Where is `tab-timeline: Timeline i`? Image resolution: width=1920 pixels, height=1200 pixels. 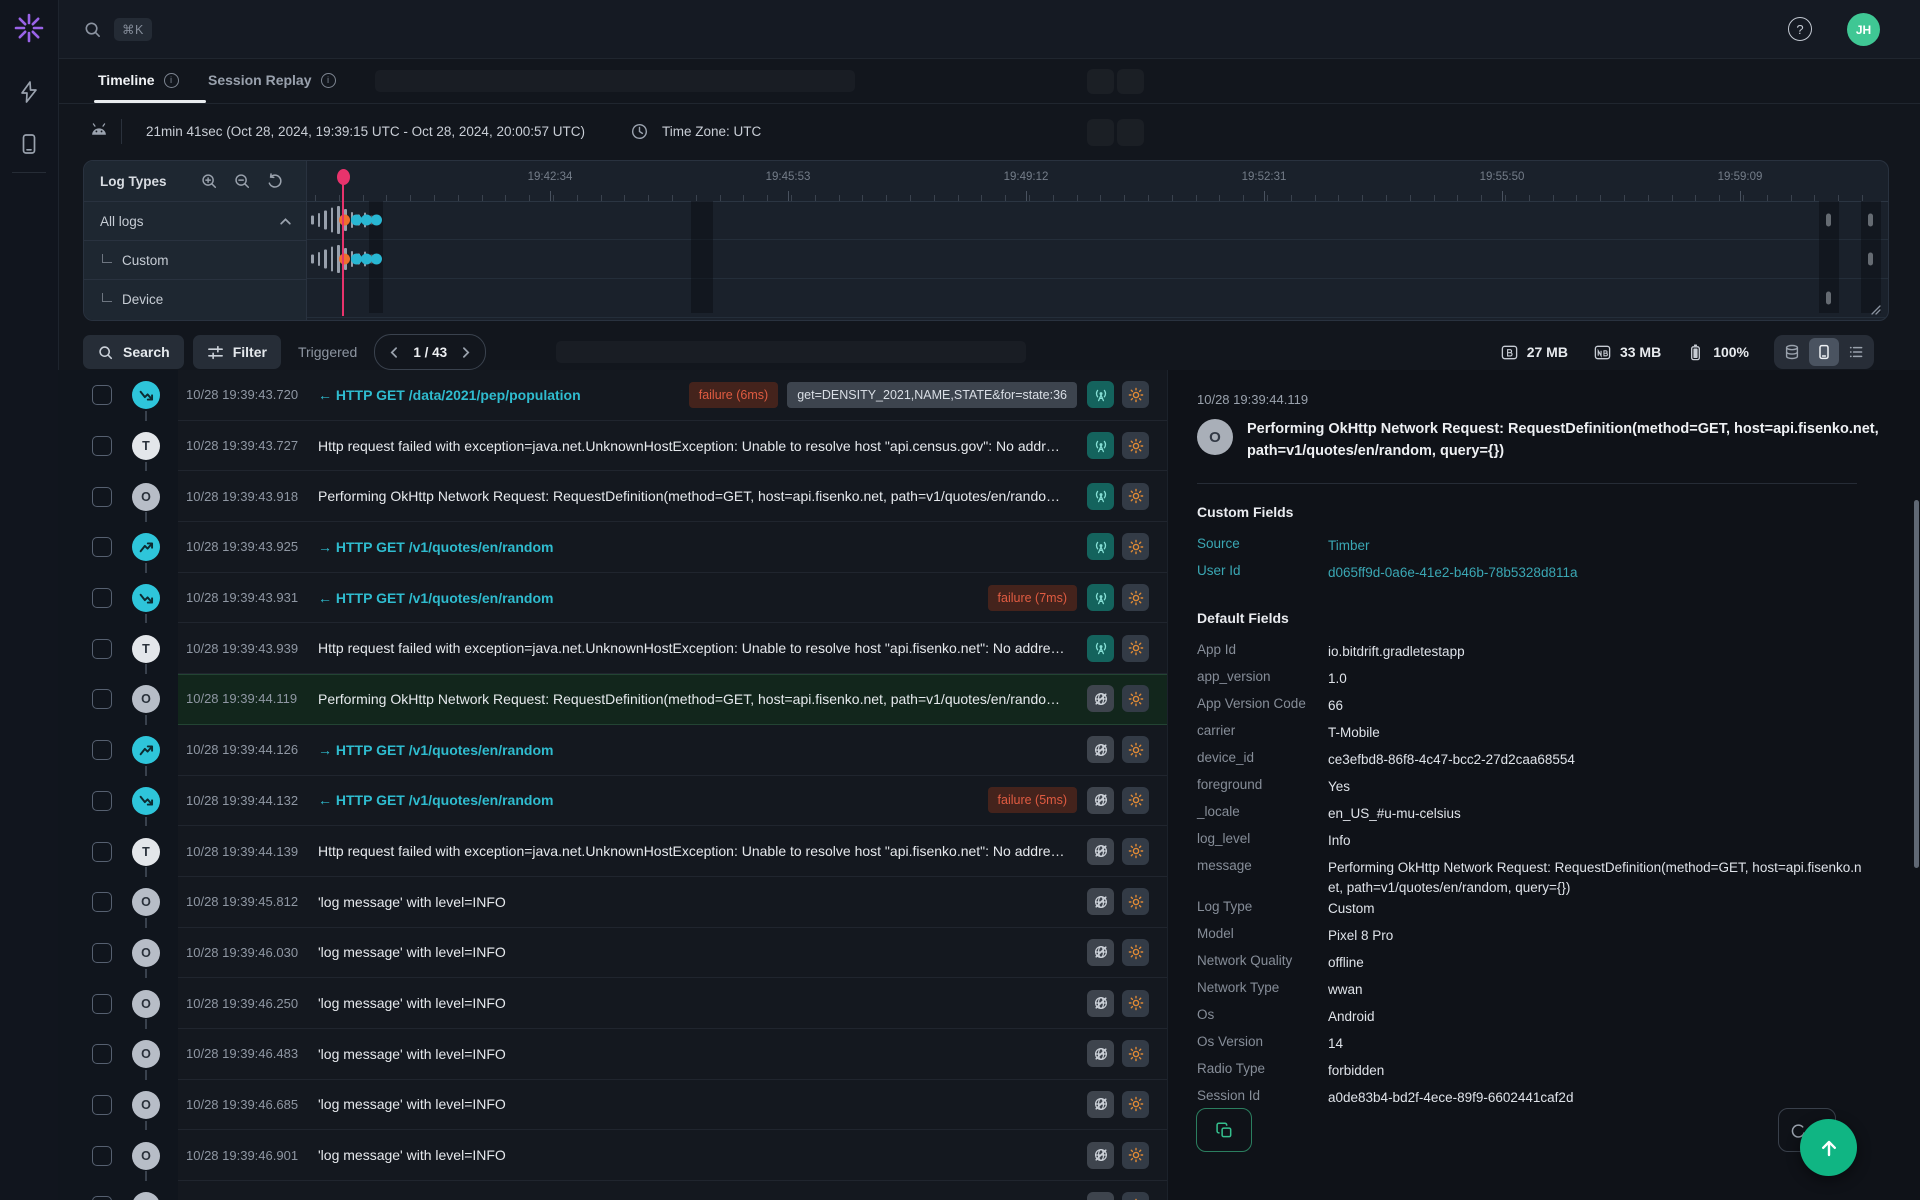
tab-timeline: Timeline i is located at coordinates (138, 80).